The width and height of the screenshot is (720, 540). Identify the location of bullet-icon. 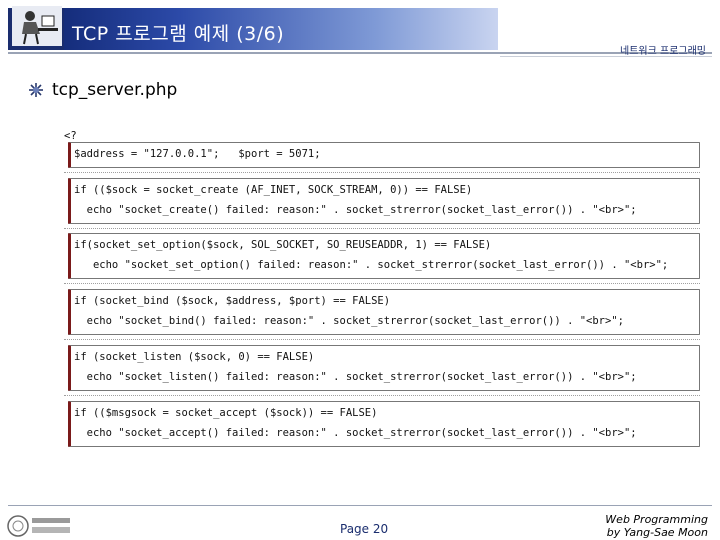
(36, 90).